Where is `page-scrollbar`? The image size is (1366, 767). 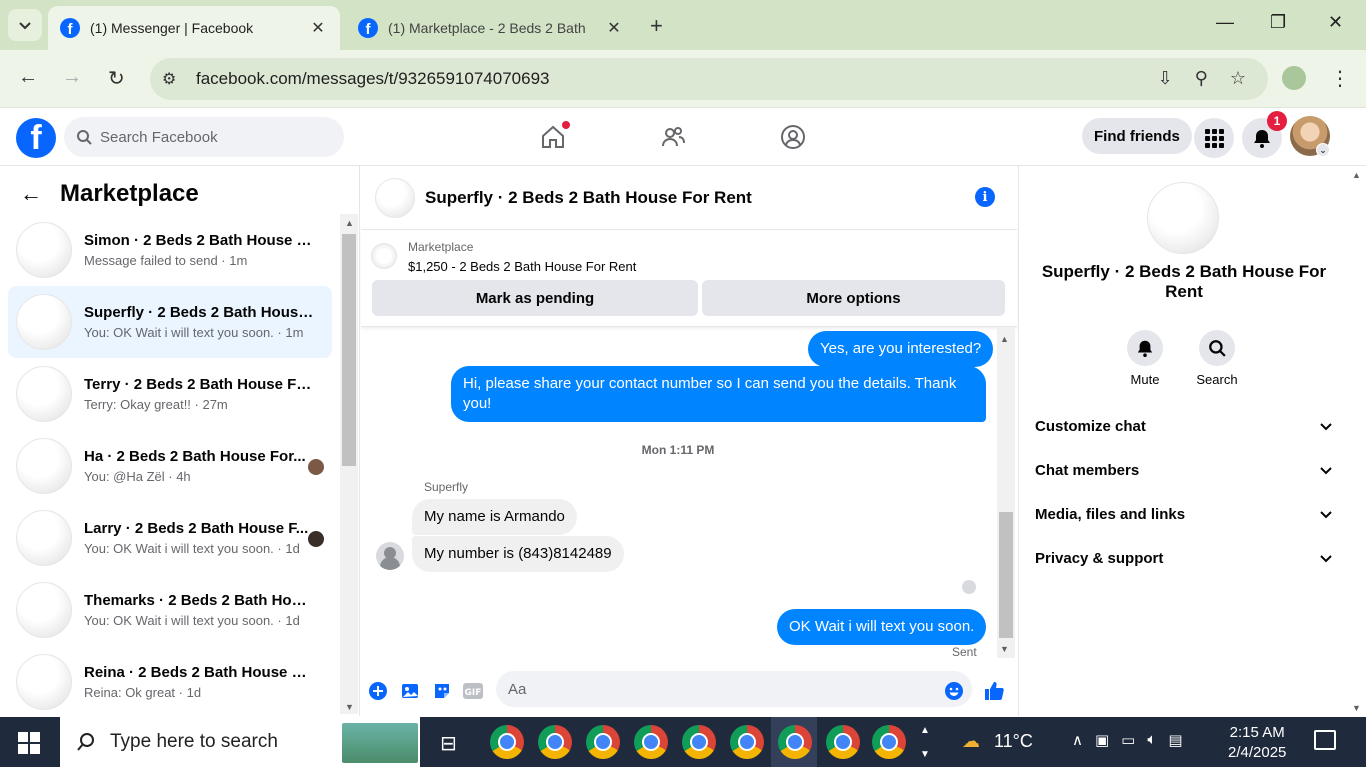 page-scrollbar is located at coordinates (1357, 441).